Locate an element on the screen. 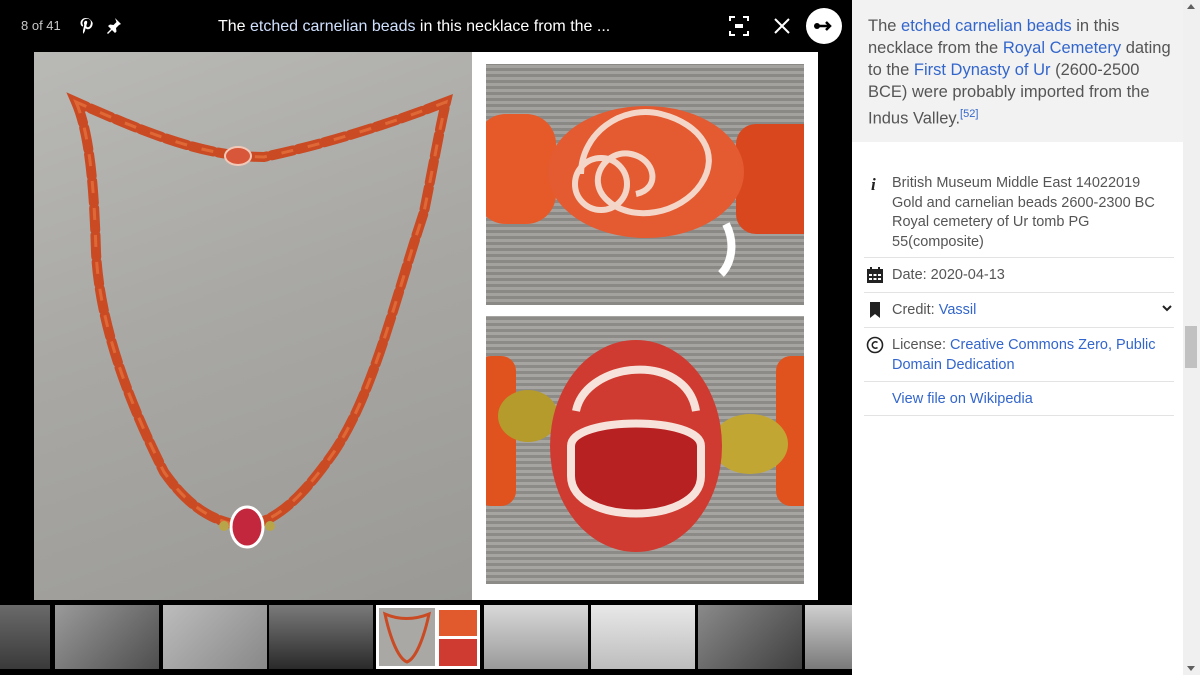  fit-screen-icon is located at coordinates (739, 26).